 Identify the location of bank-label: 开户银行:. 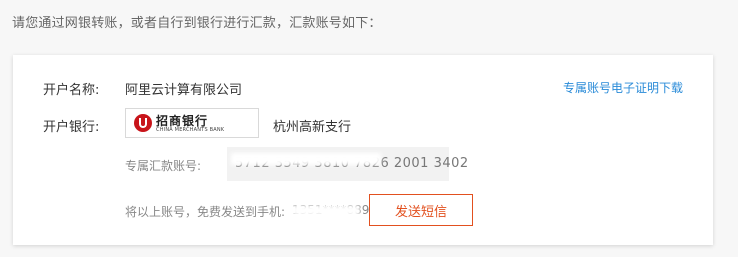
(71, 127).